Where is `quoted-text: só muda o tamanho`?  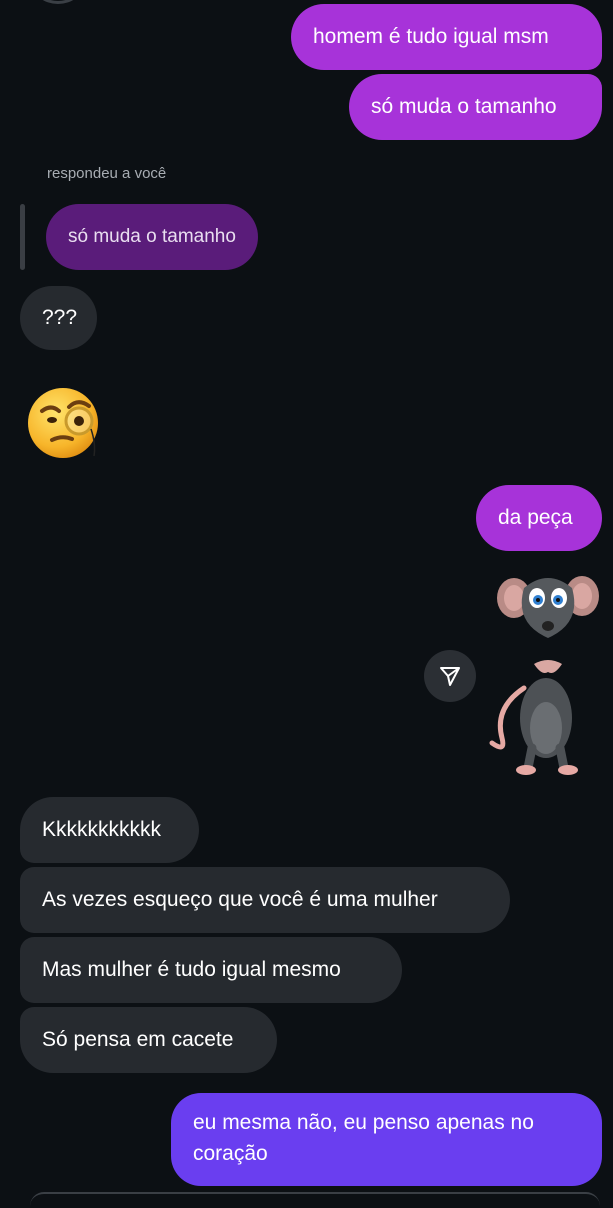 quoted-text: só muda o tamanho is located at coordinates (152, 236).